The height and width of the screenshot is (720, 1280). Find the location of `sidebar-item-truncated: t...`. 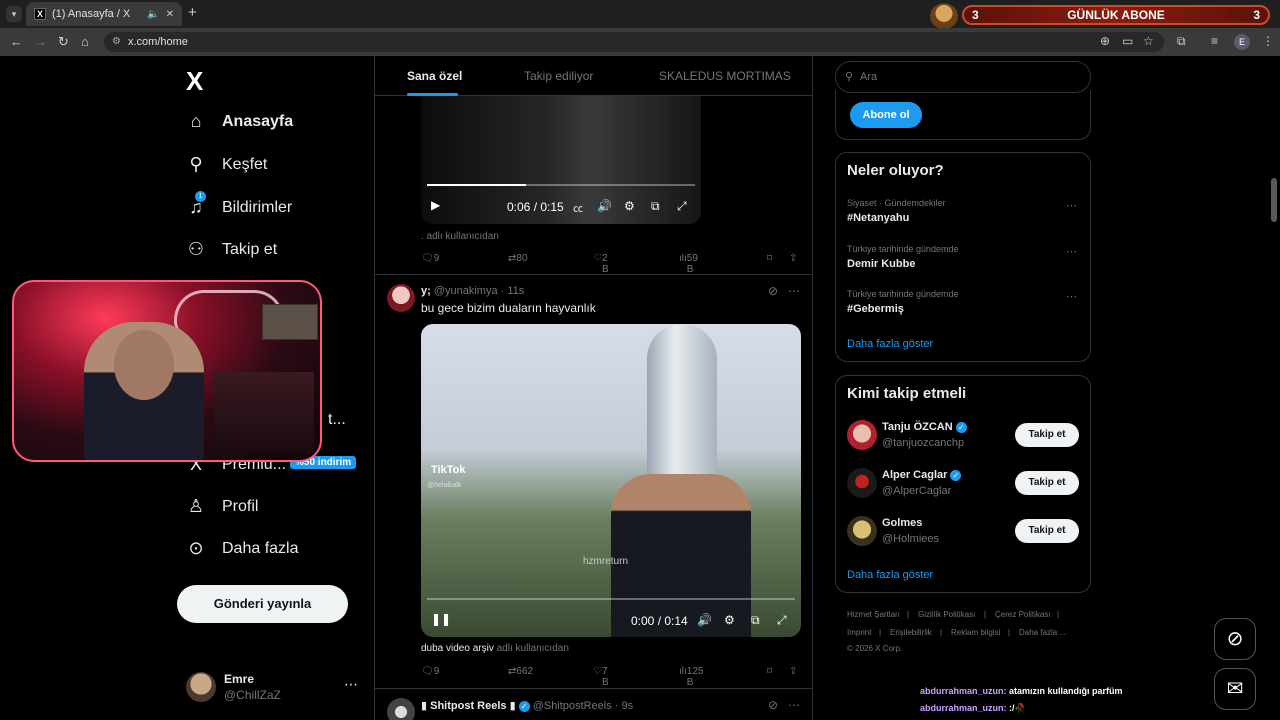

sidebar-item-truncated: t... is located at coordinates (337, 420).